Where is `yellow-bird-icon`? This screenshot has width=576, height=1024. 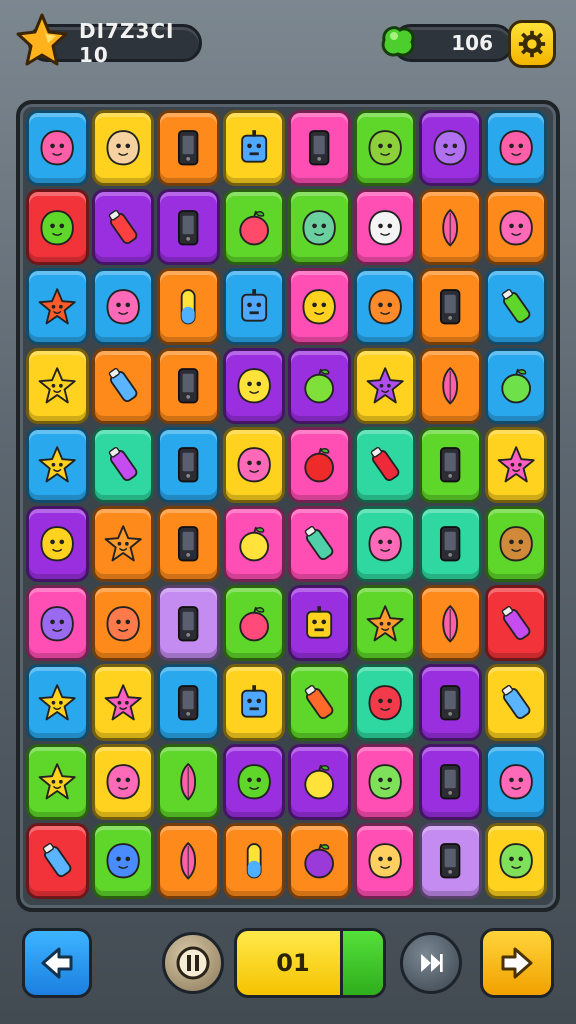 yellow-bird-icon is located at coordinates (254, 386).